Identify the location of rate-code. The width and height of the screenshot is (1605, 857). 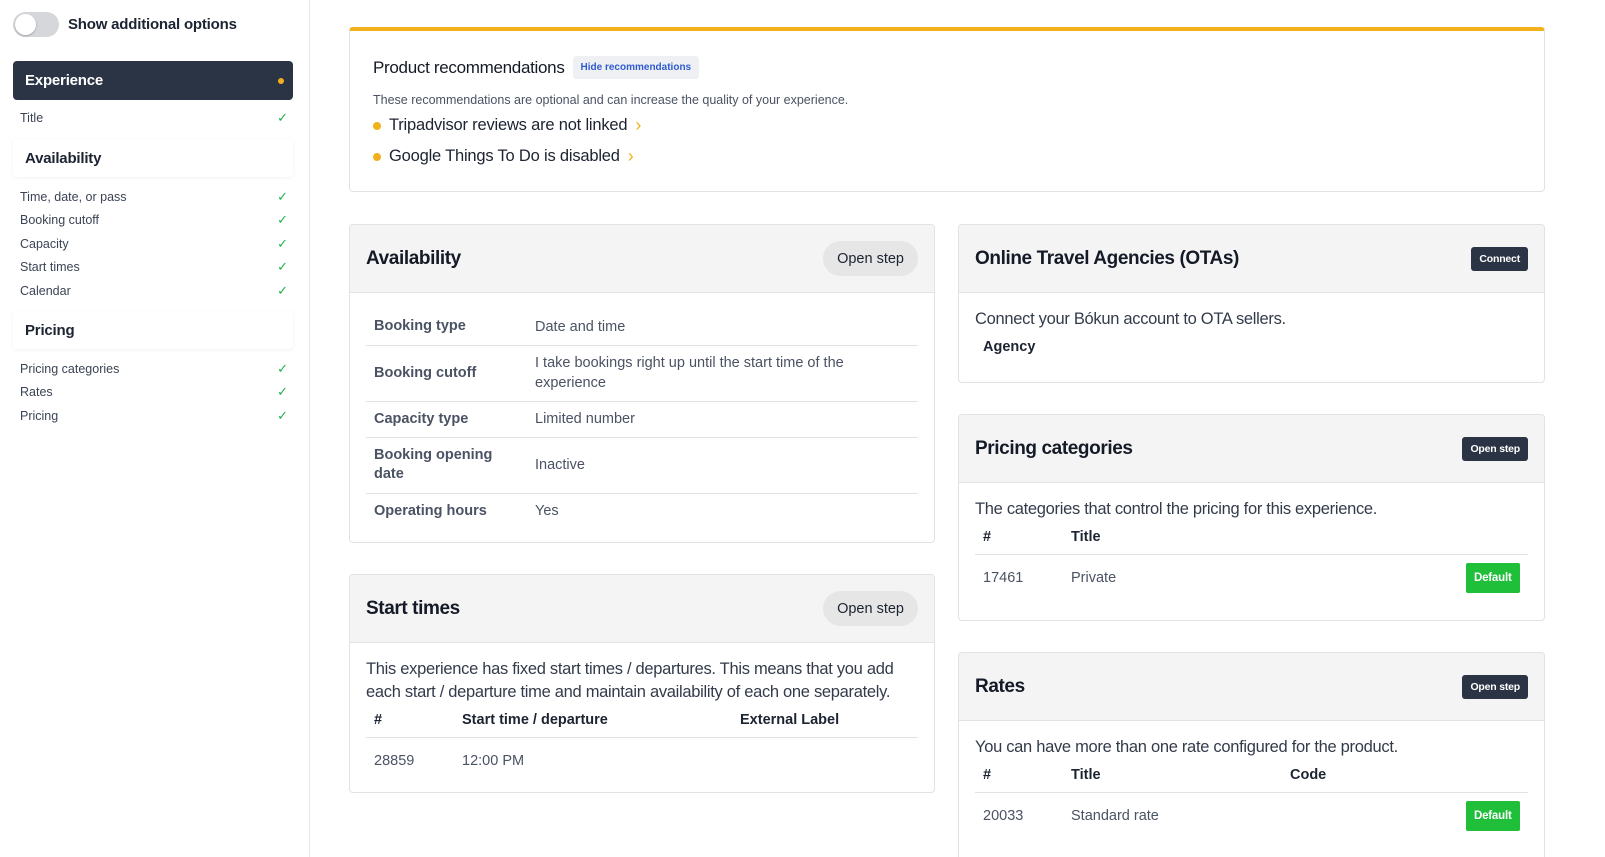
(1370, 816).